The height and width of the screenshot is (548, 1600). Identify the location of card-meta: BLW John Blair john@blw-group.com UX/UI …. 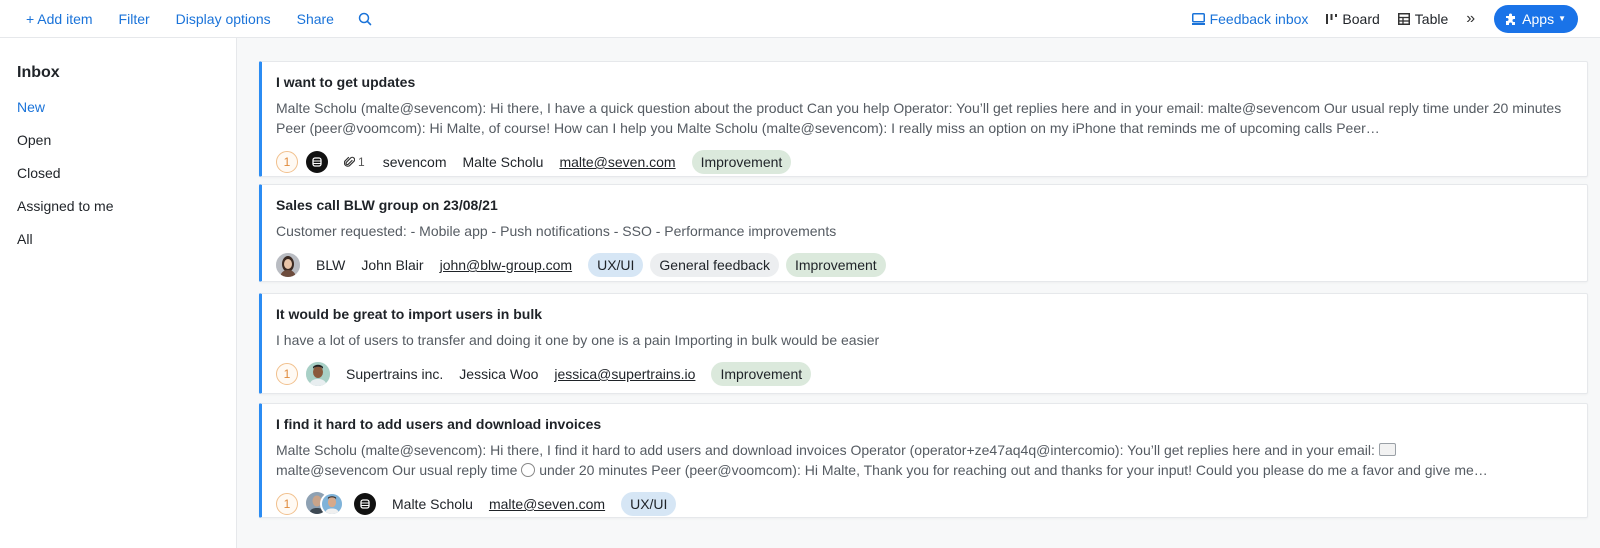
(924, 265).